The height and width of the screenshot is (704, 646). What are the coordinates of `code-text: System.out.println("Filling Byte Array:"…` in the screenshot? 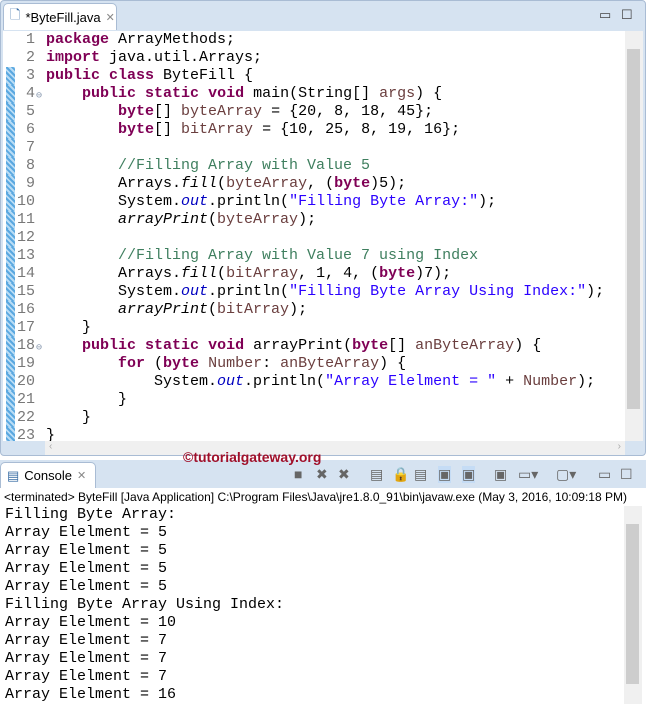 It's located at (271, 202).